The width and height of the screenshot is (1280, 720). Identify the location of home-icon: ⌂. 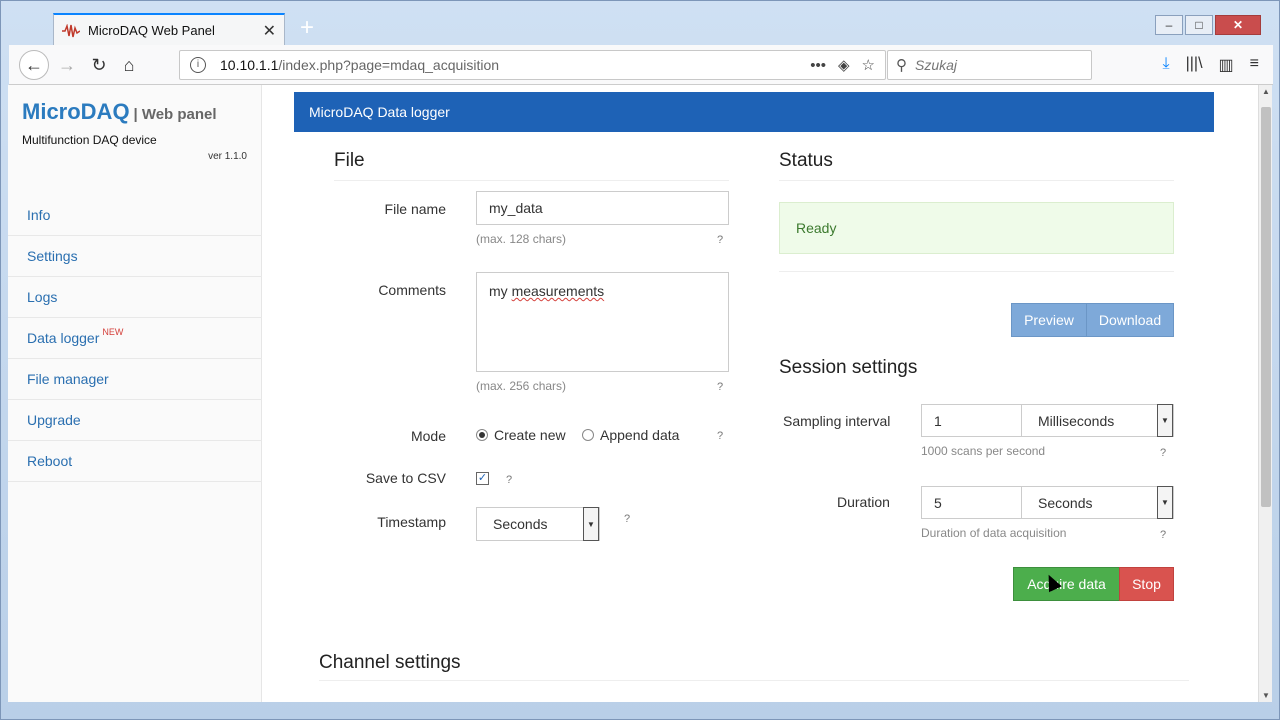
(129, 65).